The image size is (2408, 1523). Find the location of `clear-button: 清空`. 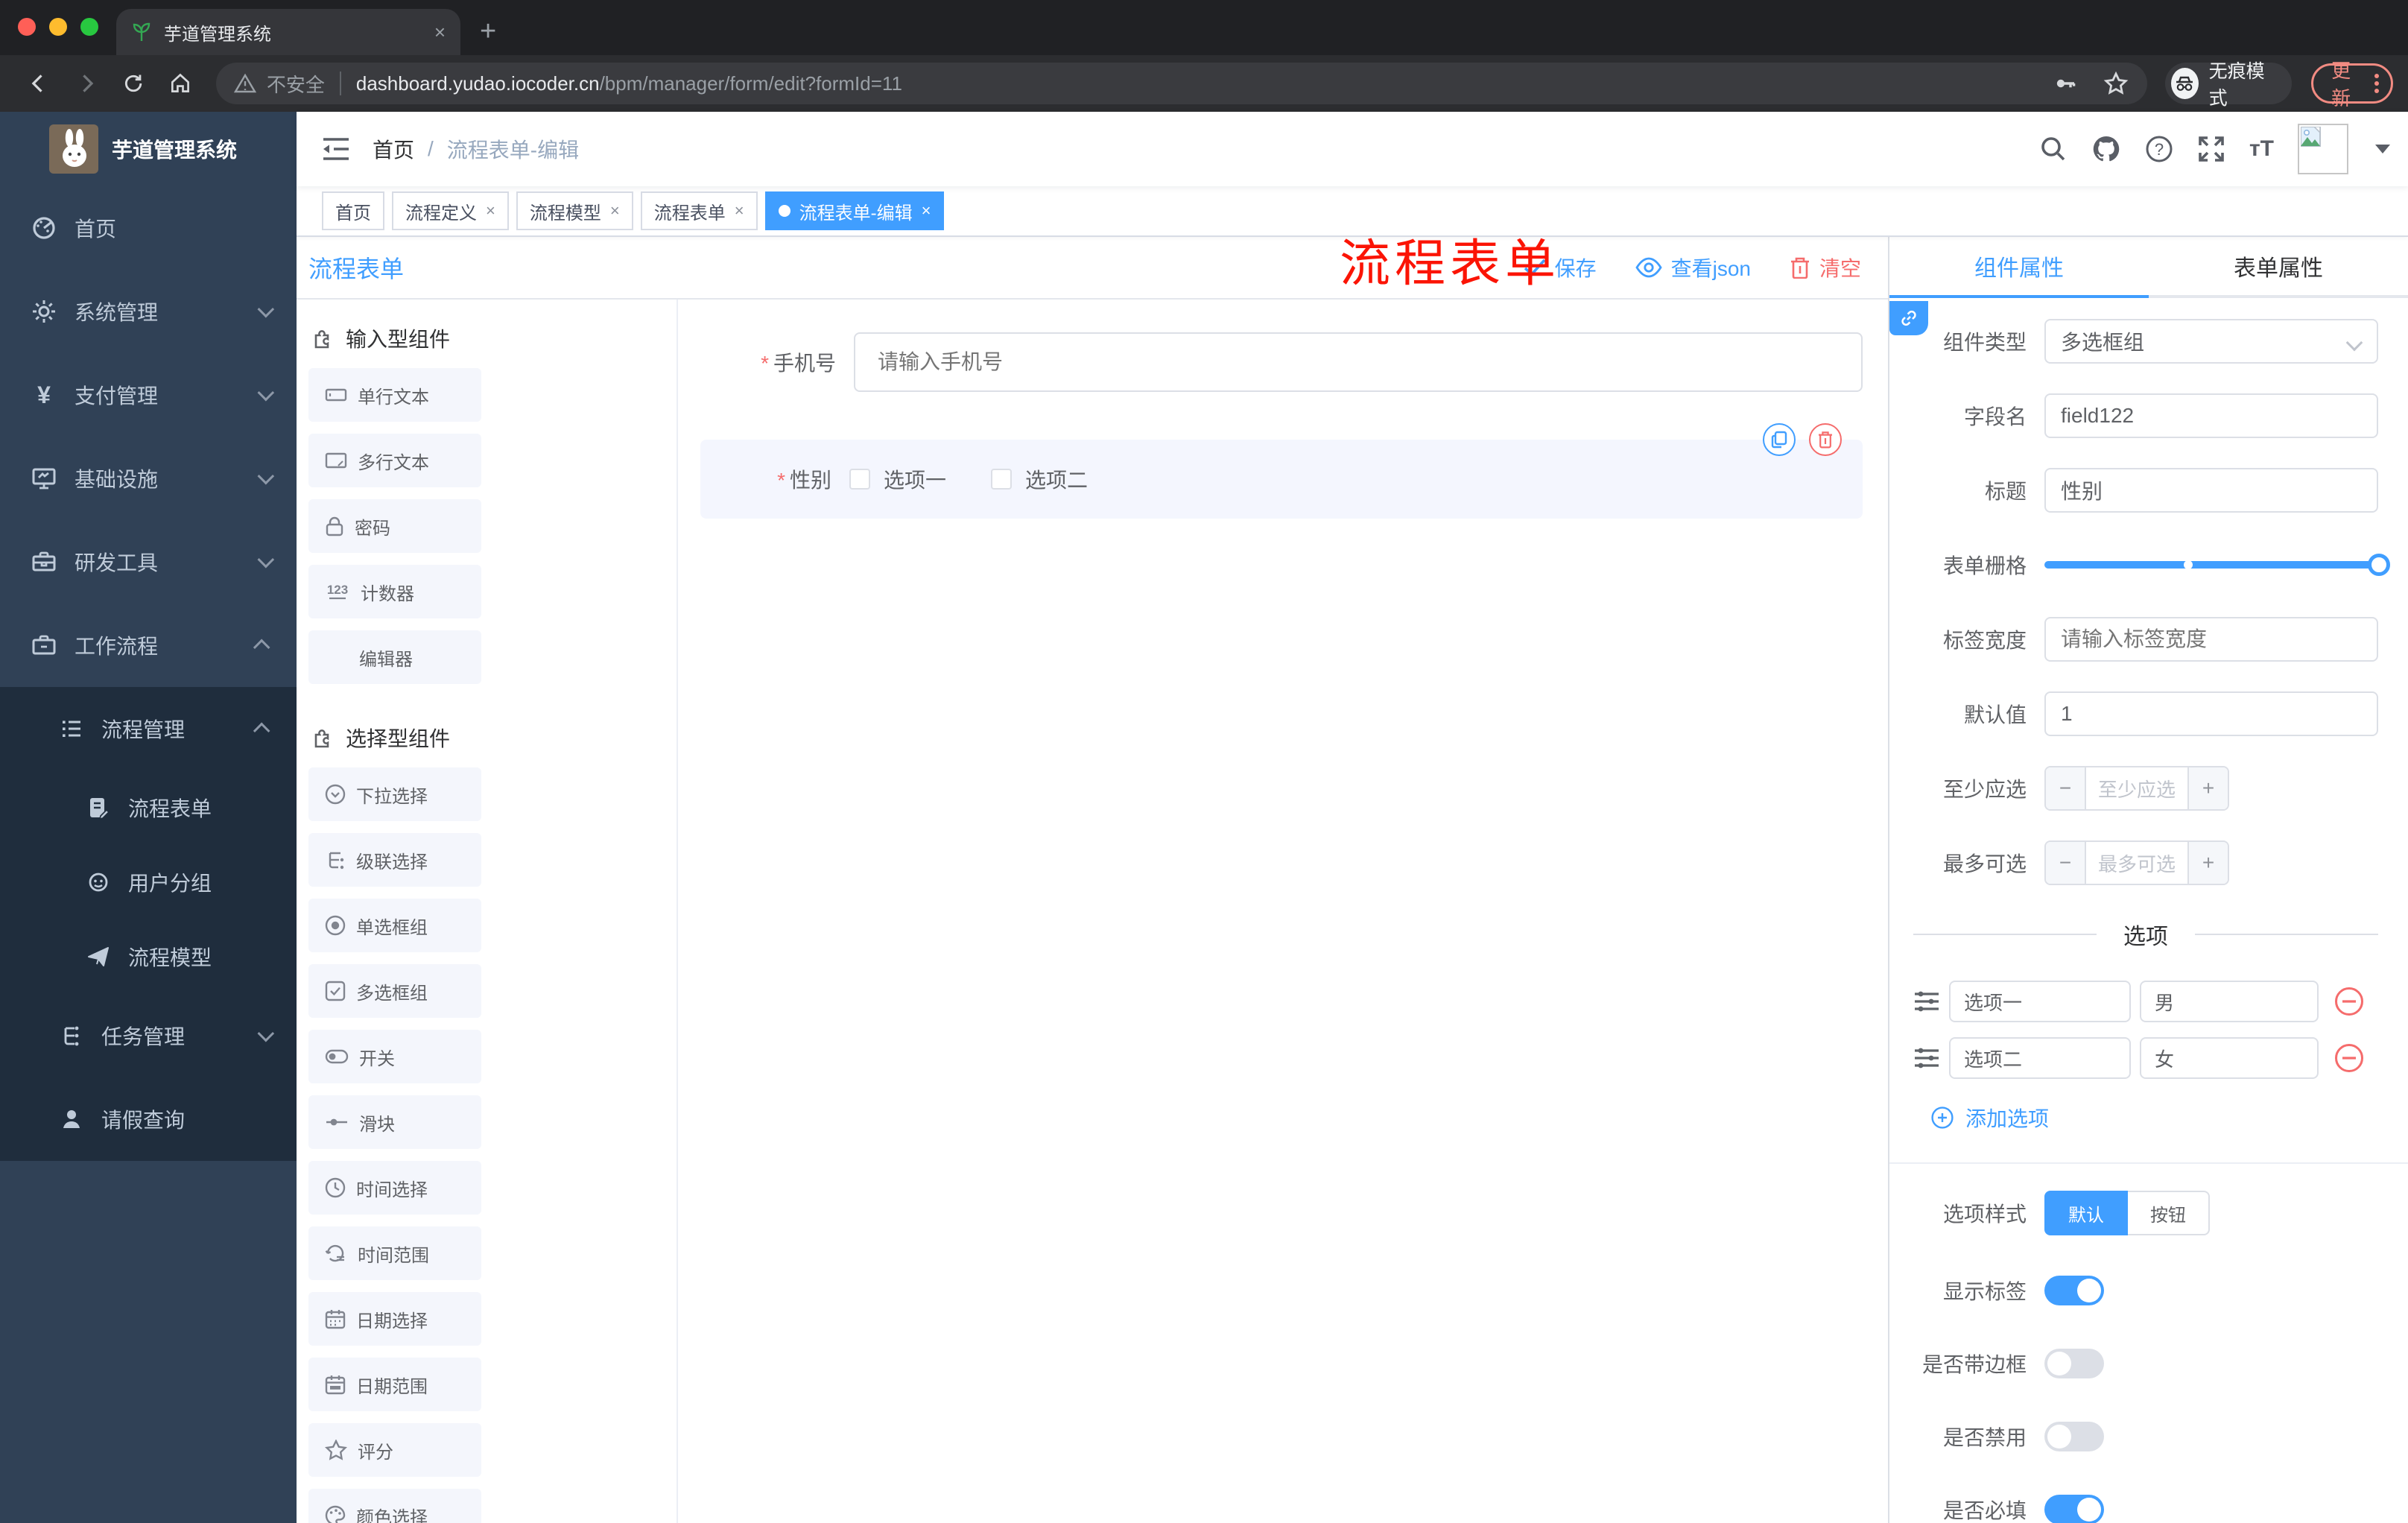

clear-button: 清空 is located at coordinates (1825, 268).